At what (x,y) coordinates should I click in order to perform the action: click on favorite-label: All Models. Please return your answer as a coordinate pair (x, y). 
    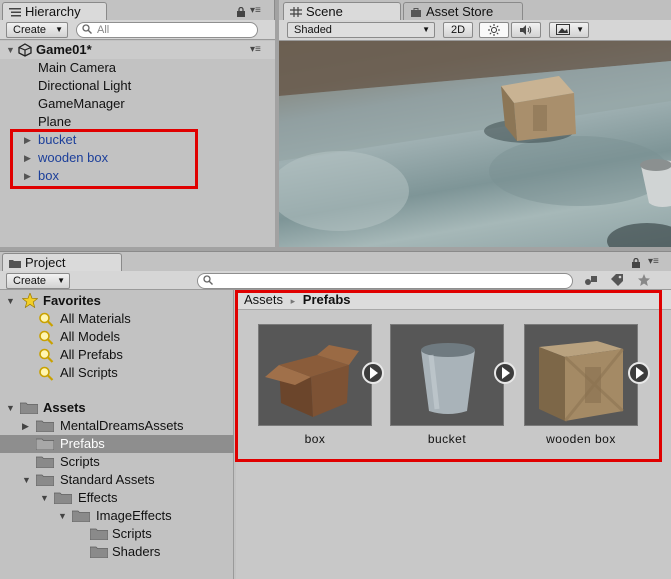
    Looking at the image, I should click on (90, 336).